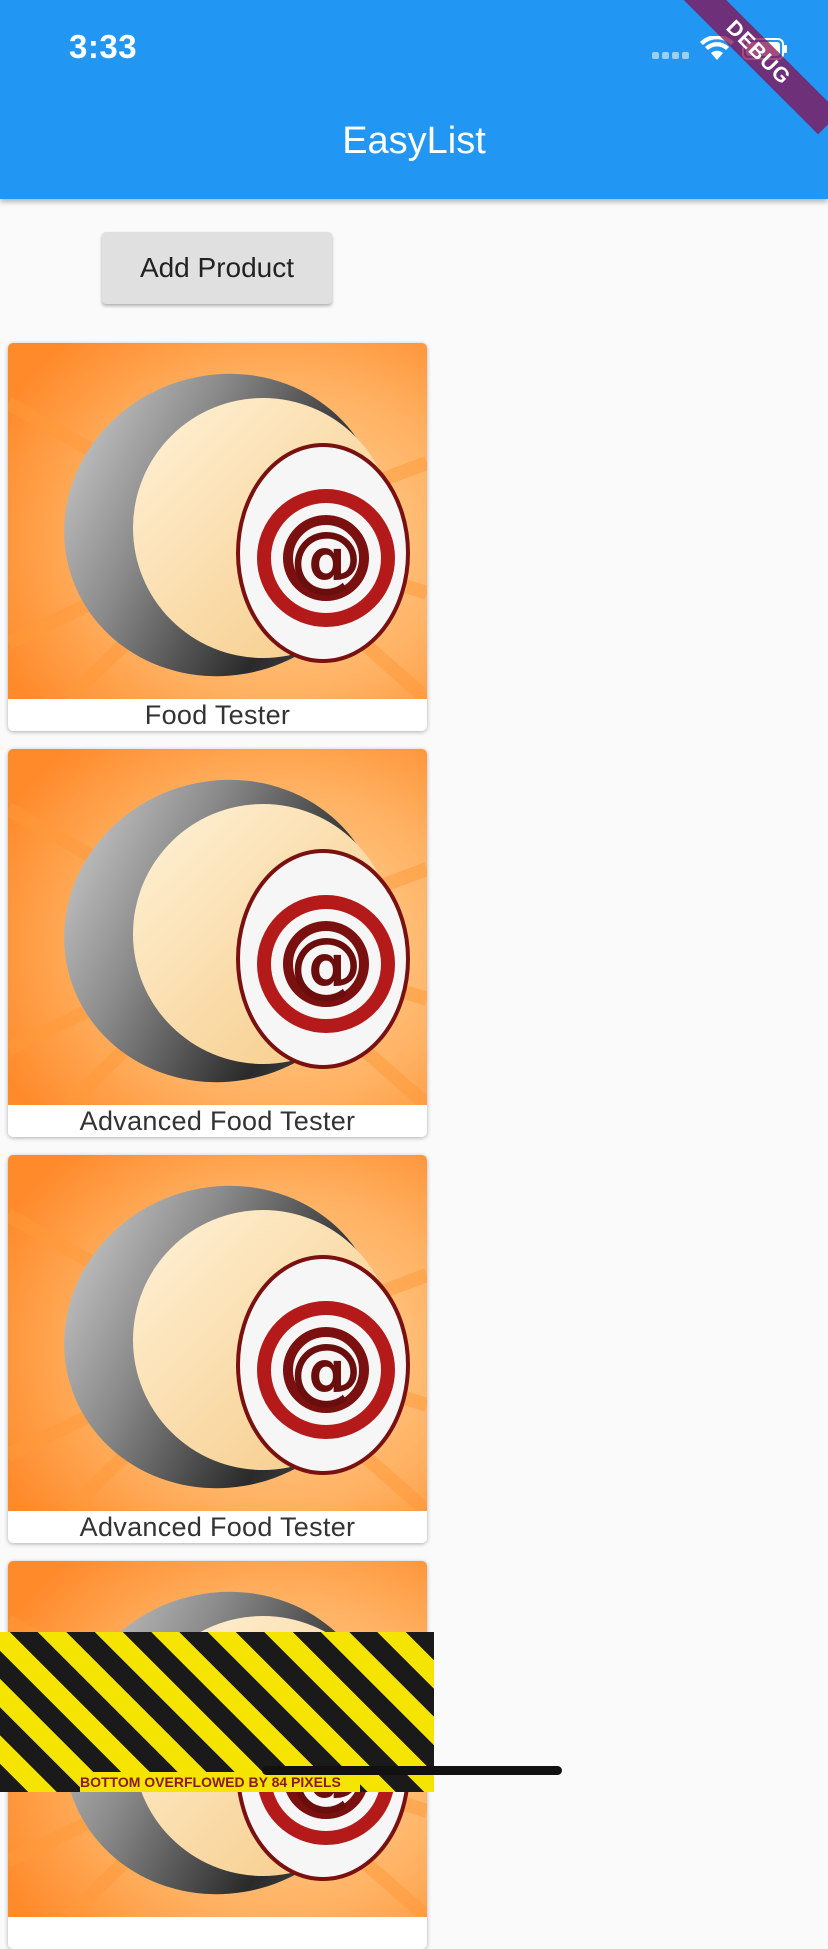  I want to click on product-card: Food Tester, so click(217, 537).